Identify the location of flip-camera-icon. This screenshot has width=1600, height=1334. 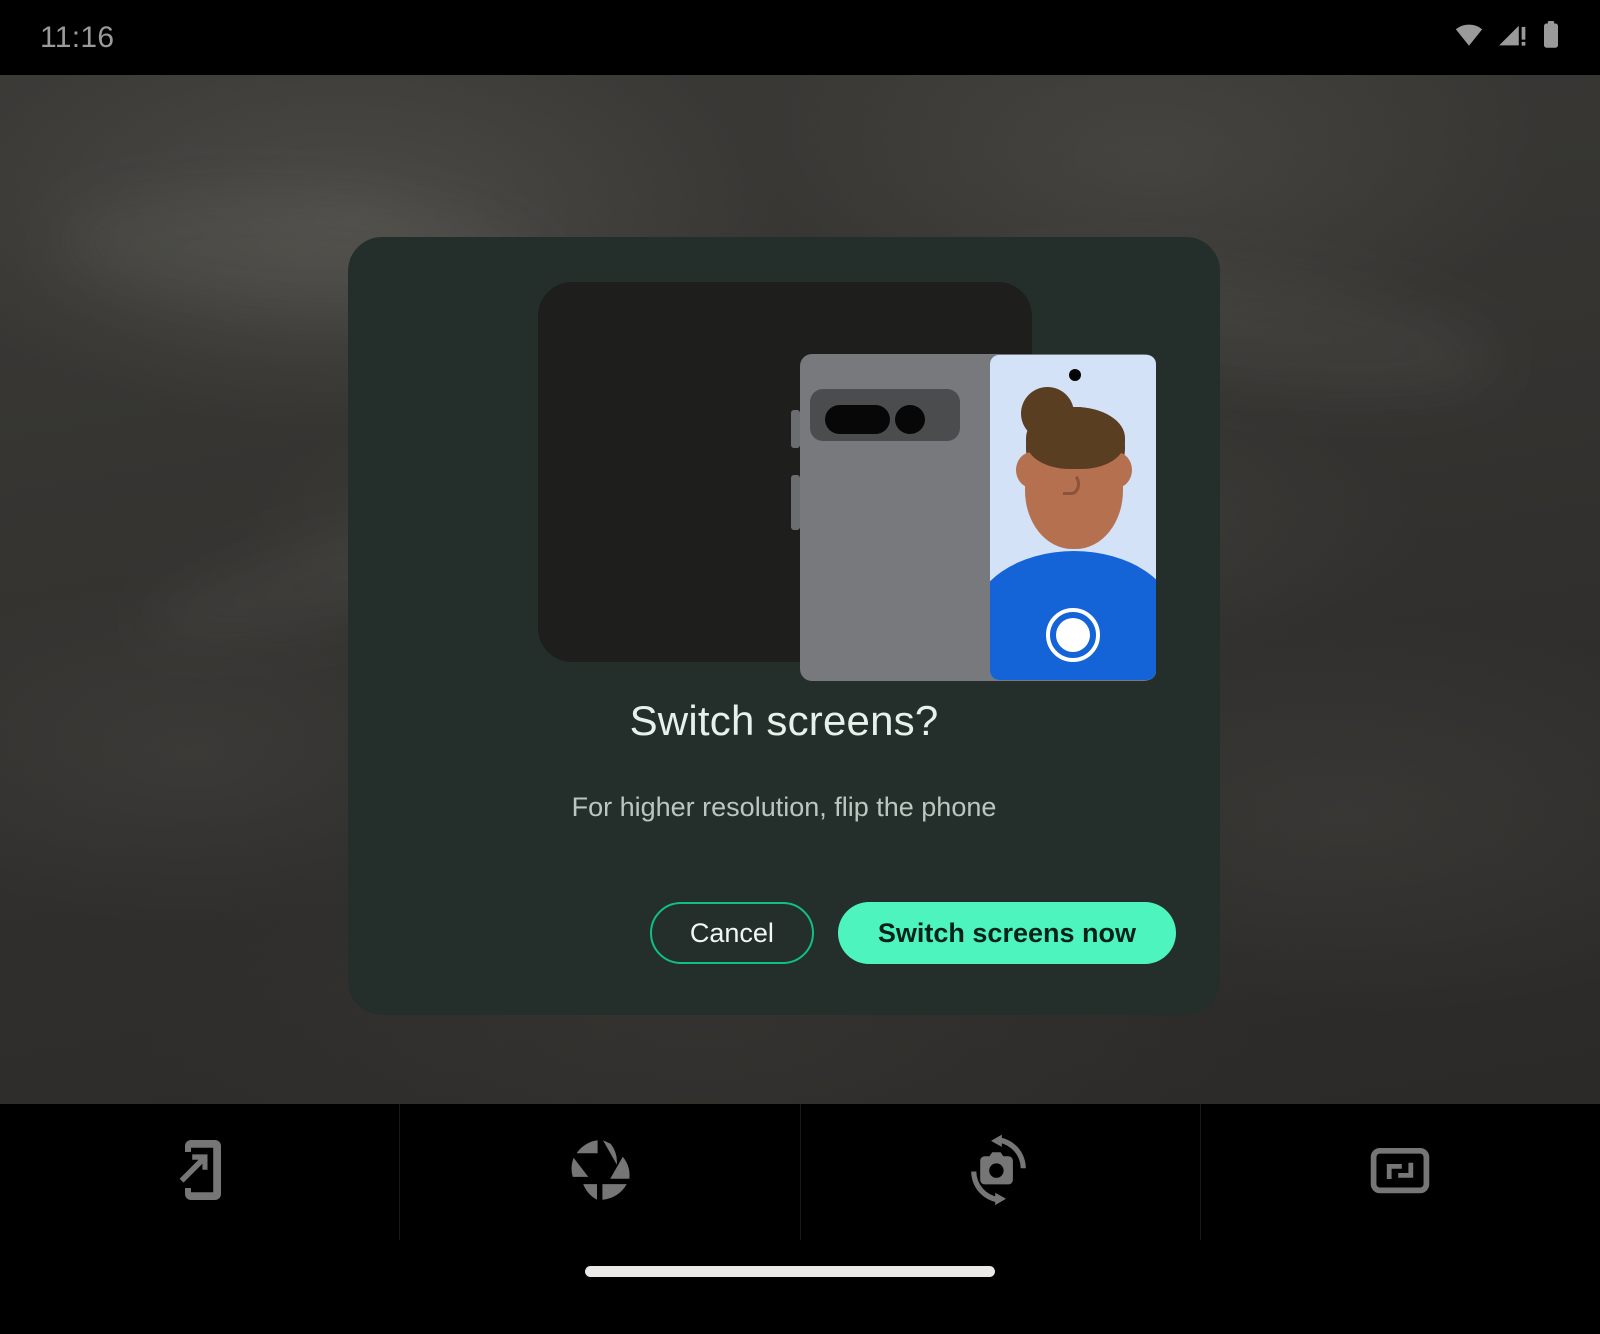
(1000, 1172).